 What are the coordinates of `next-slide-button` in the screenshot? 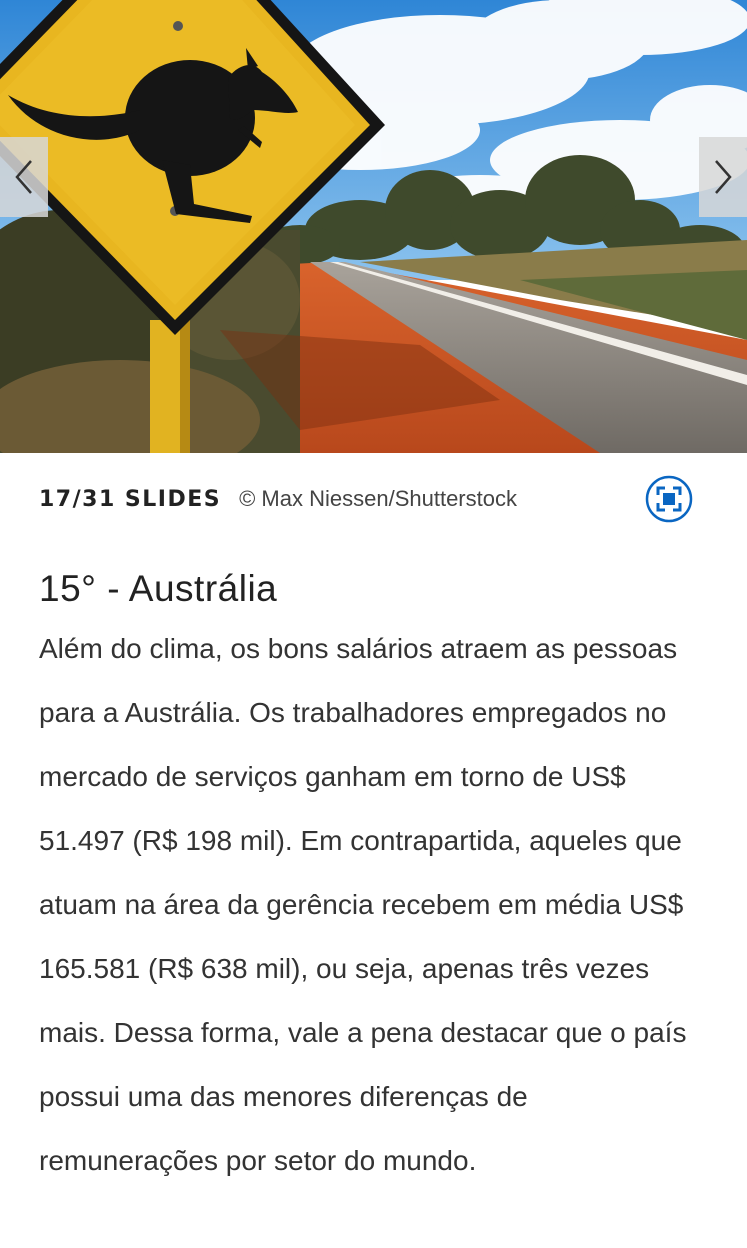 It's located at (723, 177).